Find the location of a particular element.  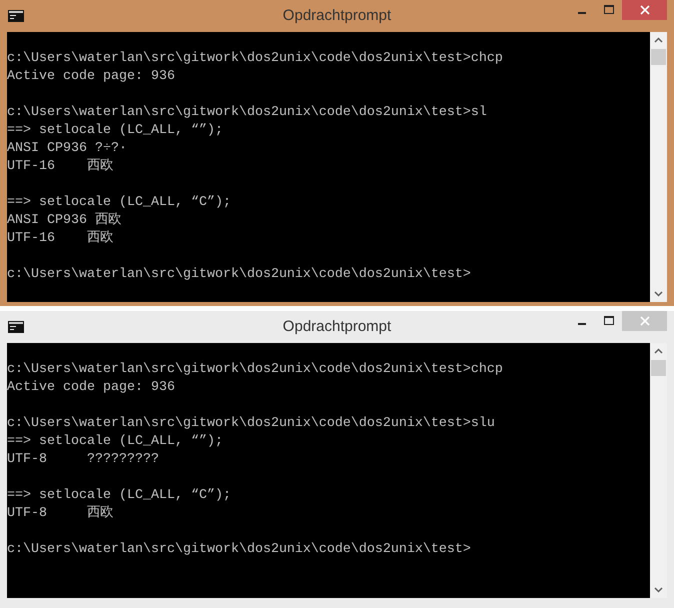

close-button is located at coordinates (644, 10).